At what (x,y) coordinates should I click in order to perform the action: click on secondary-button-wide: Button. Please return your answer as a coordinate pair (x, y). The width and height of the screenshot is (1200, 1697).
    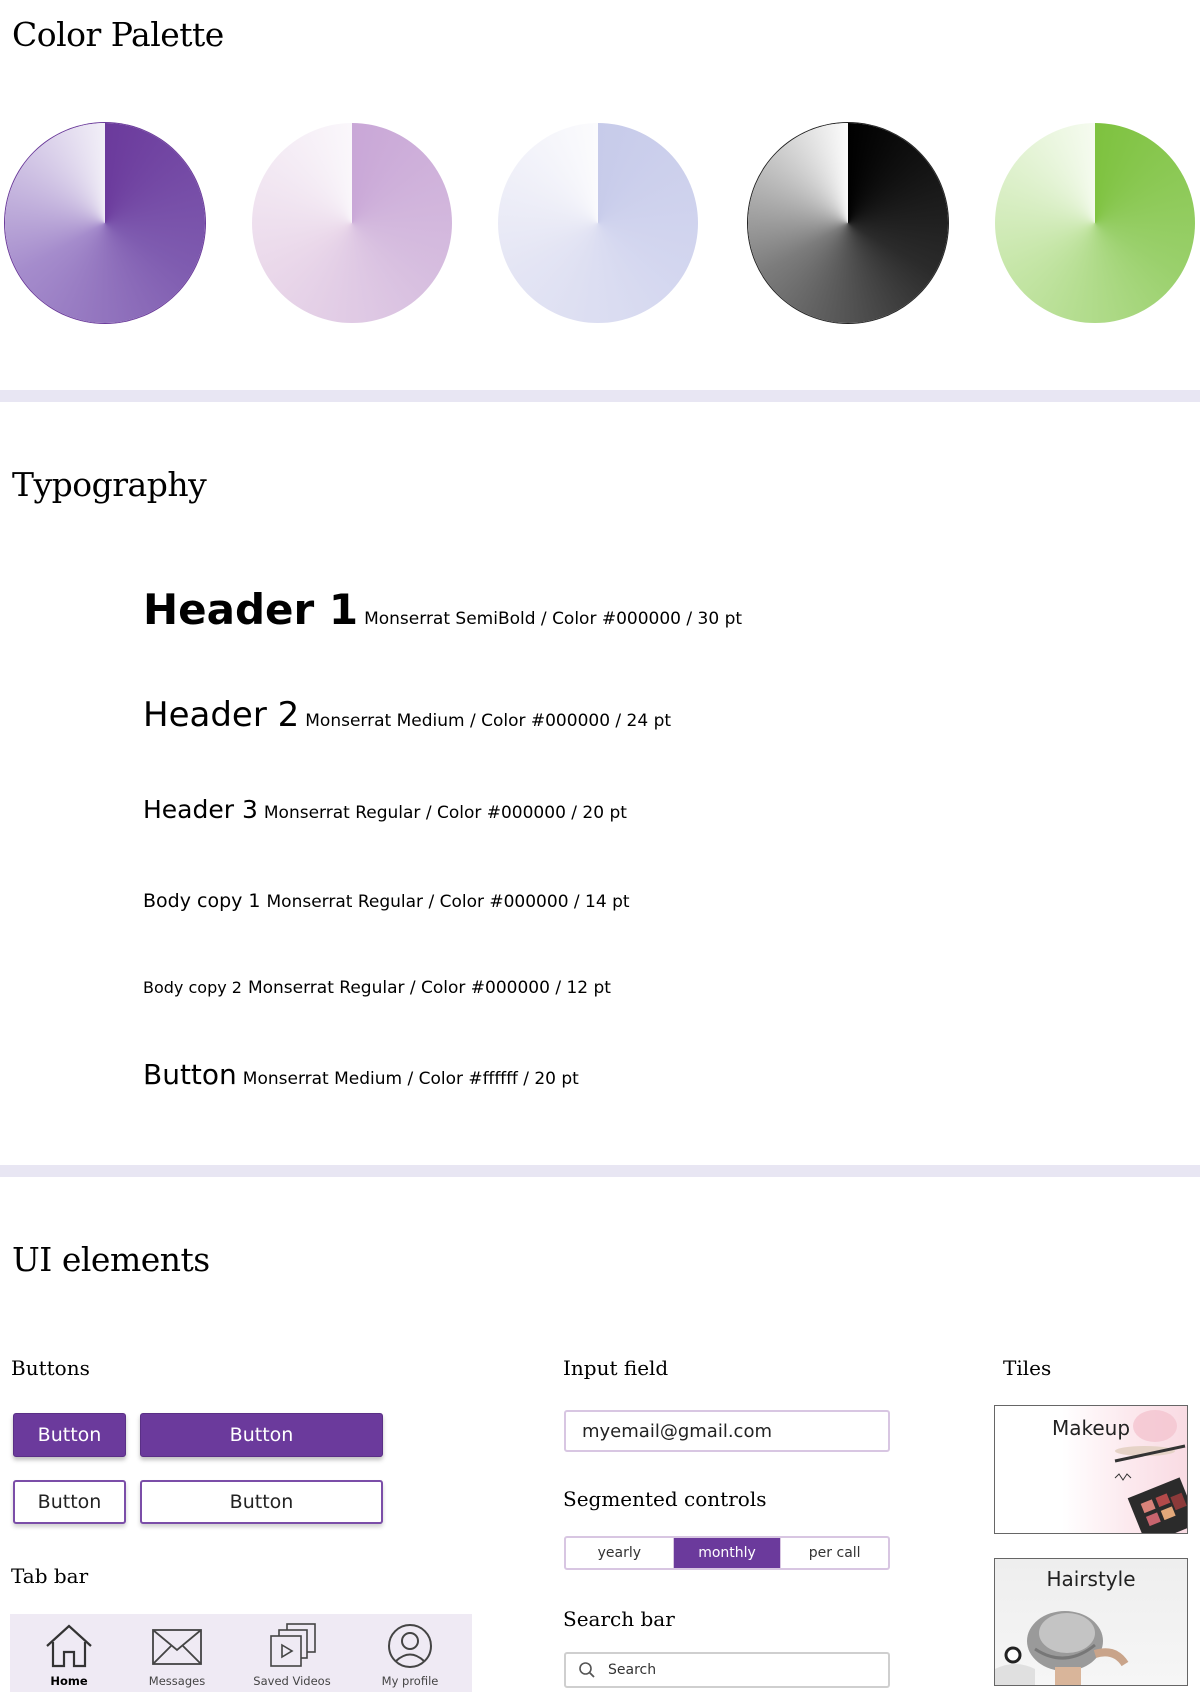
    Looking at the image, I should click on (261, 1502).